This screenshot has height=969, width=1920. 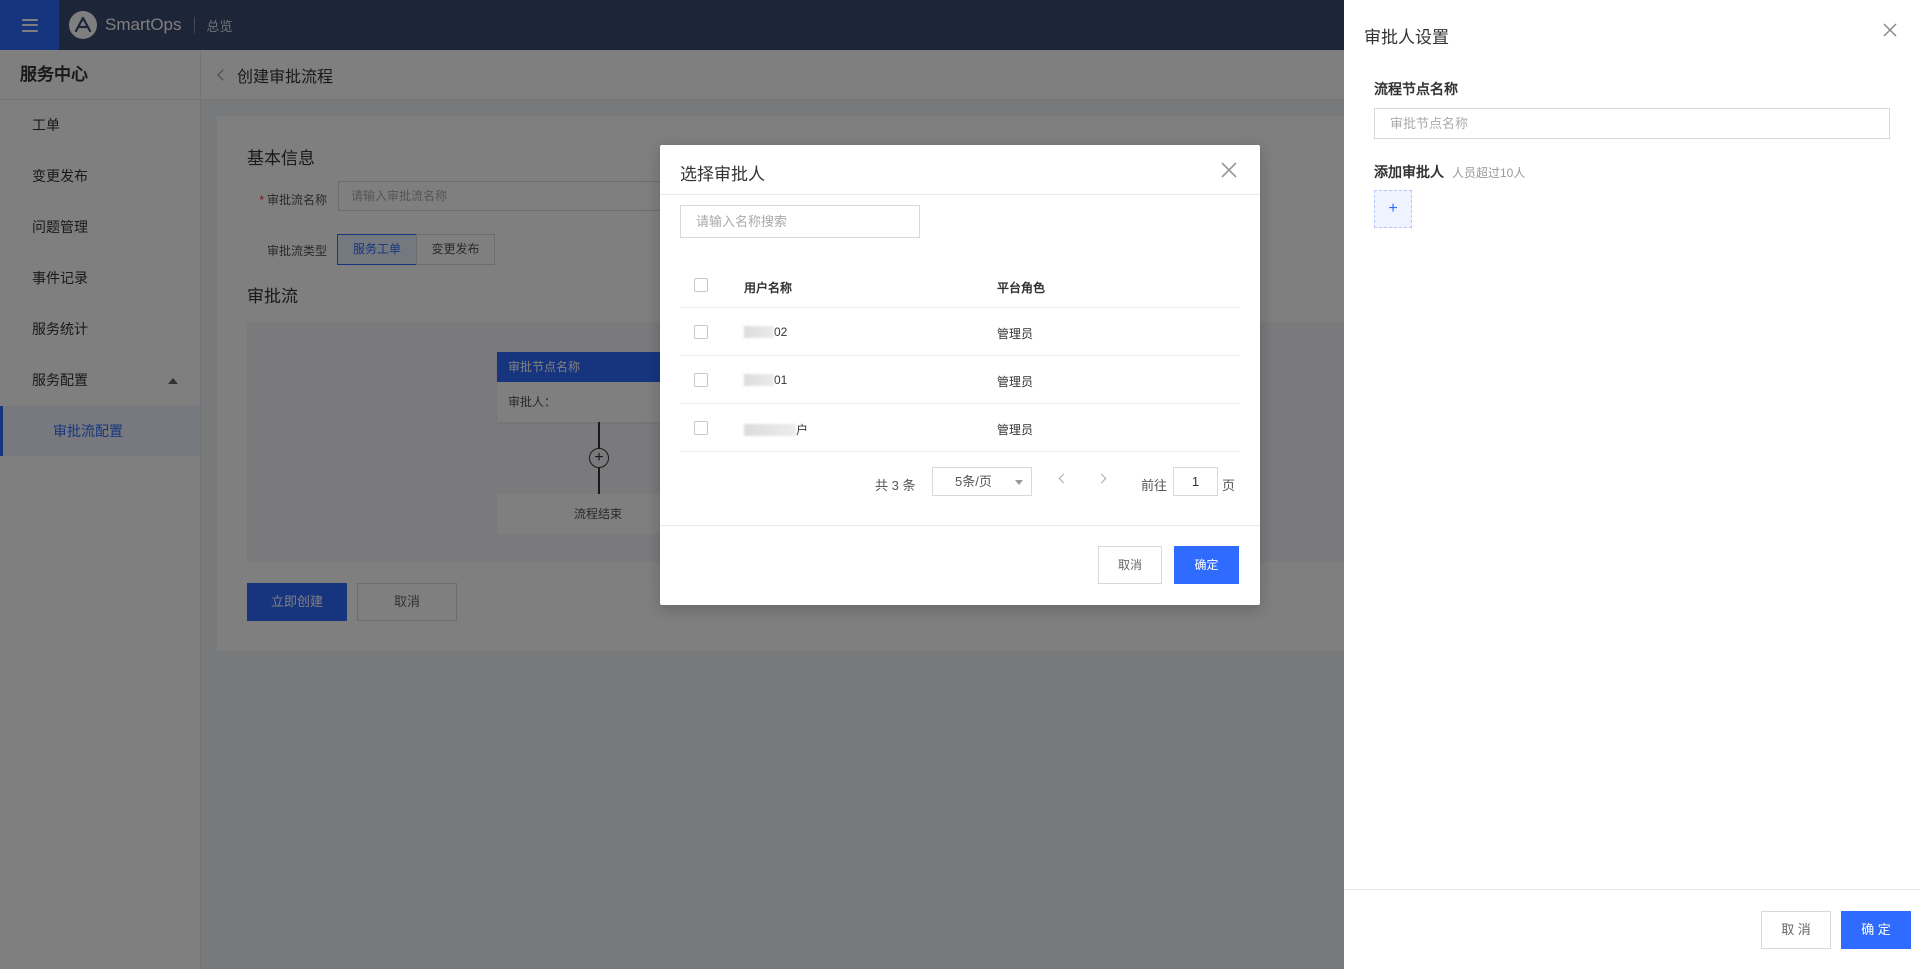 What do you see at coordinates (701, 285) in the screenshot?
I see `select-all-checkbox` at bounding box center [701, 285].